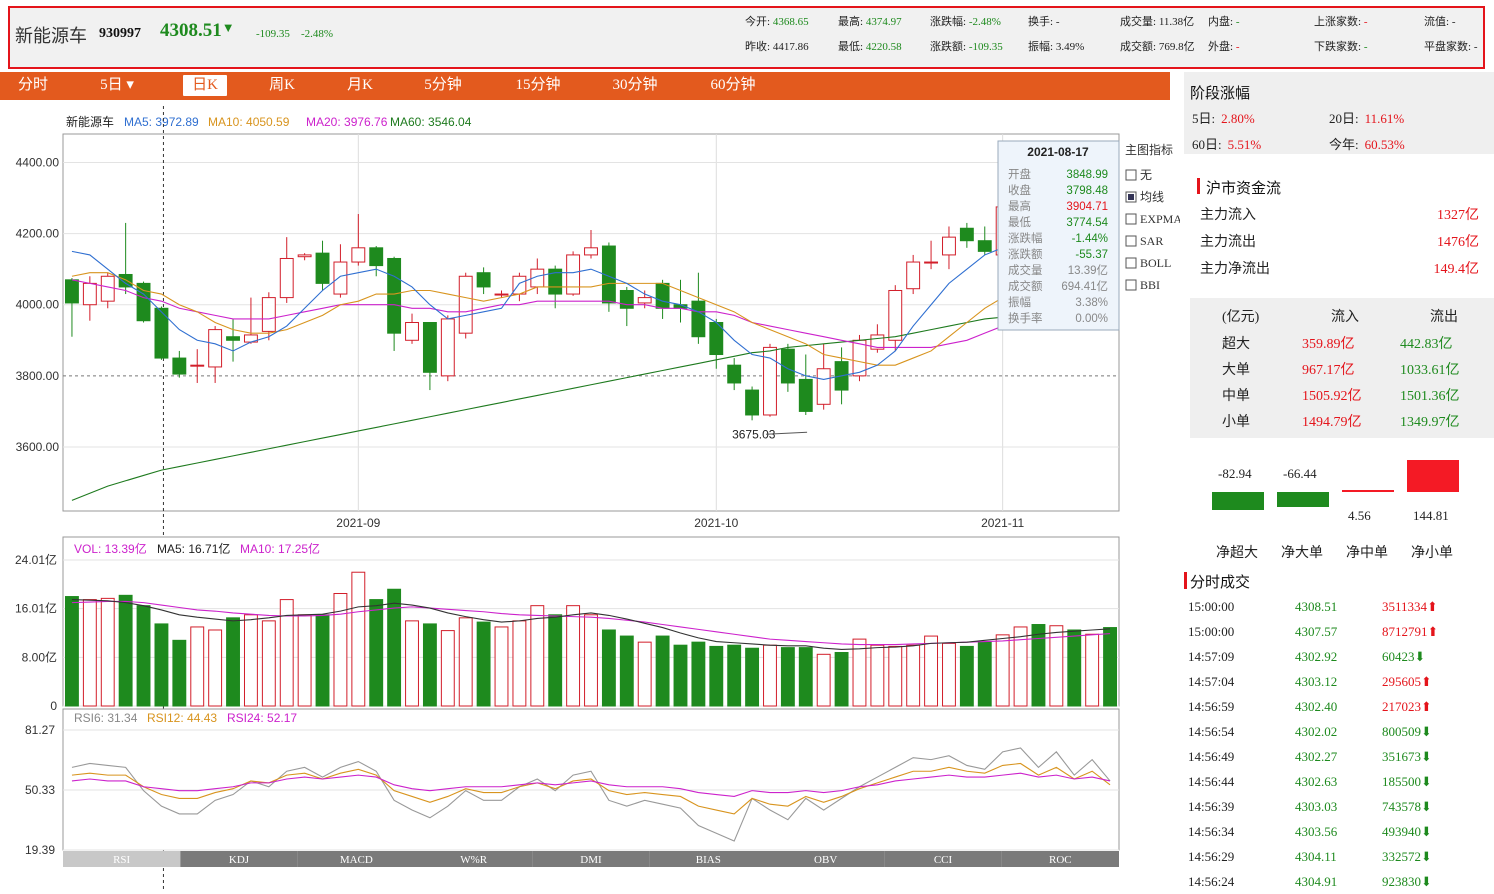  Describe the element at coordinates (1345, 317) in the screenshot. I see `fund-table-head: 流入` at that location.